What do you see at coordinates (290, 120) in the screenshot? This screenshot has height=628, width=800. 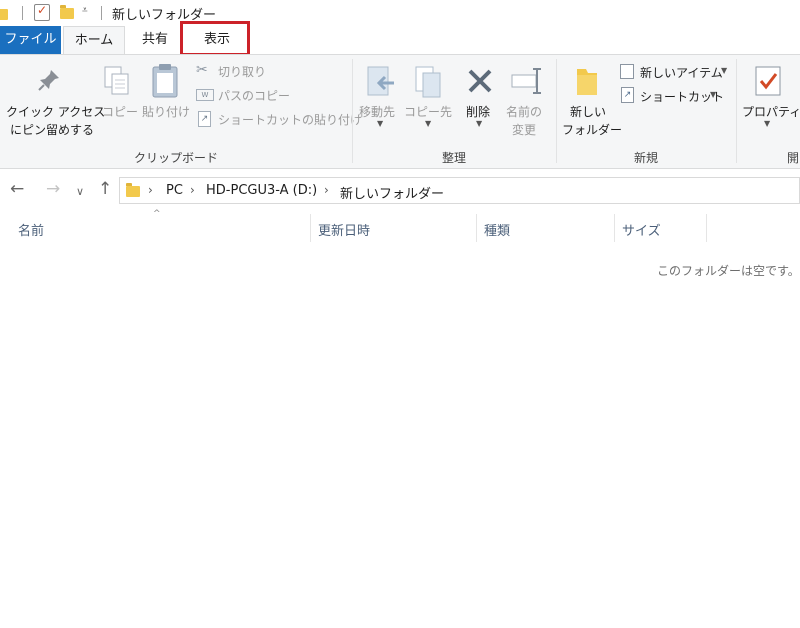 I see `paste-shortcut-label: ショートカットの貼り付け` at bounding box center [290, 120].